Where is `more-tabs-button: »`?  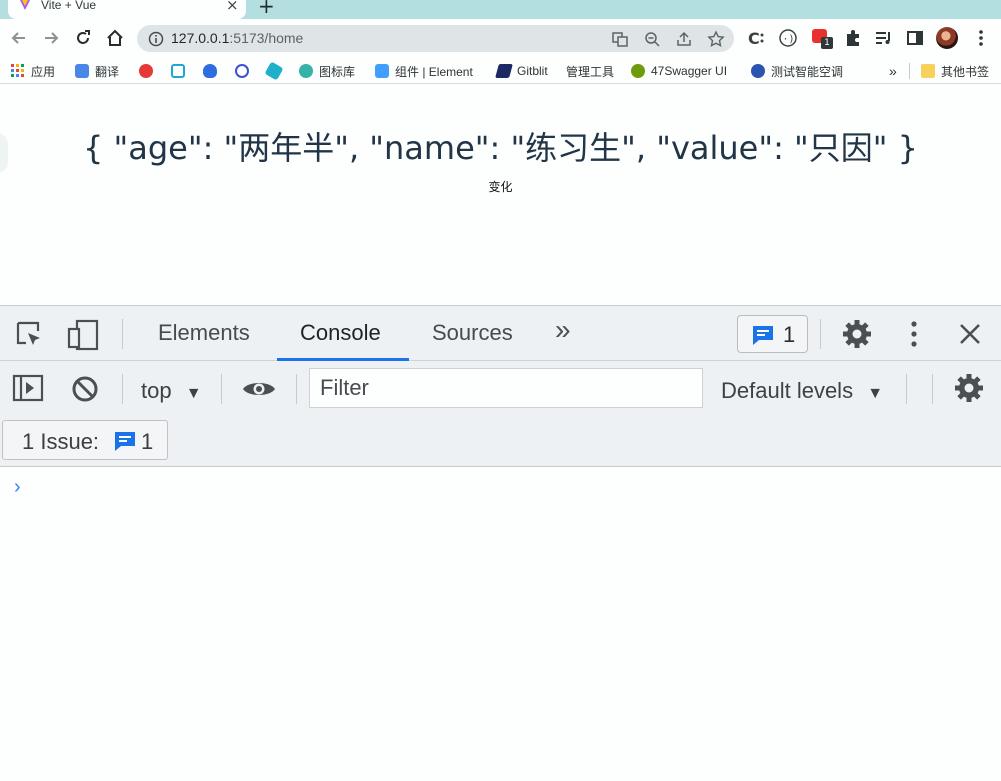 more-tabs-button: » is located at coordinates (563, 330).